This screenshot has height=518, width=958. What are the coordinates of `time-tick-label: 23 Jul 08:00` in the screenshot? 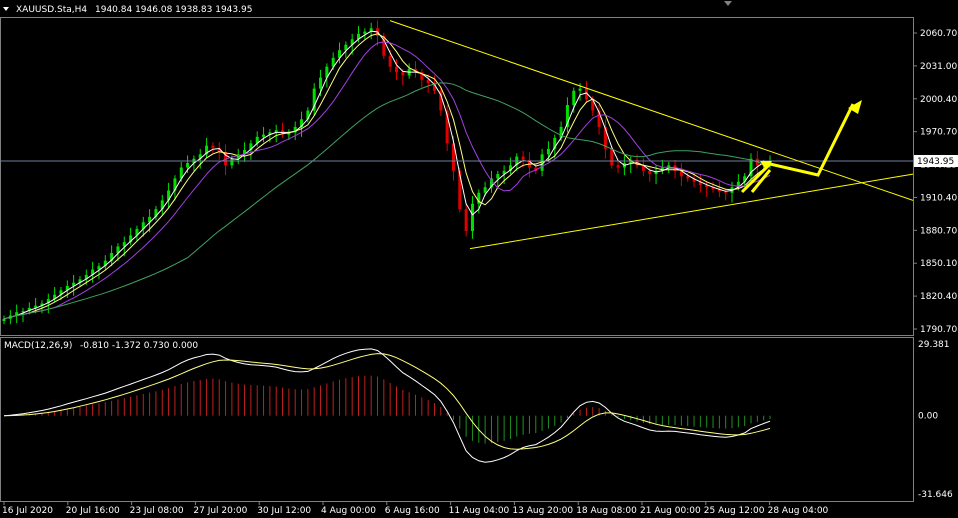 It's located at (157, 511).